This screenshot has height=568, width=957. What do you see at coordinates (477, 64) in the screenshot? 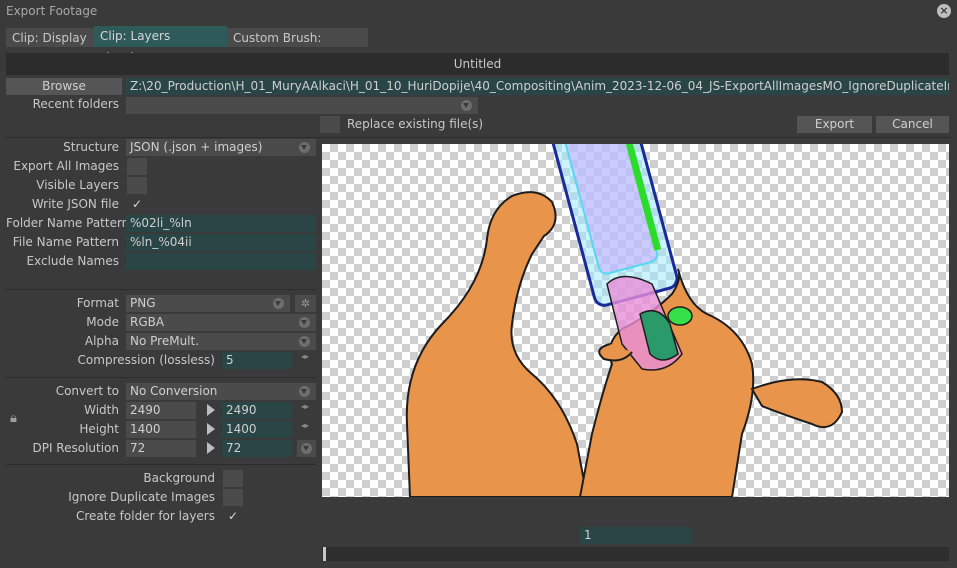
I see `document-name: Untitled` at bounding box center [477, 64].